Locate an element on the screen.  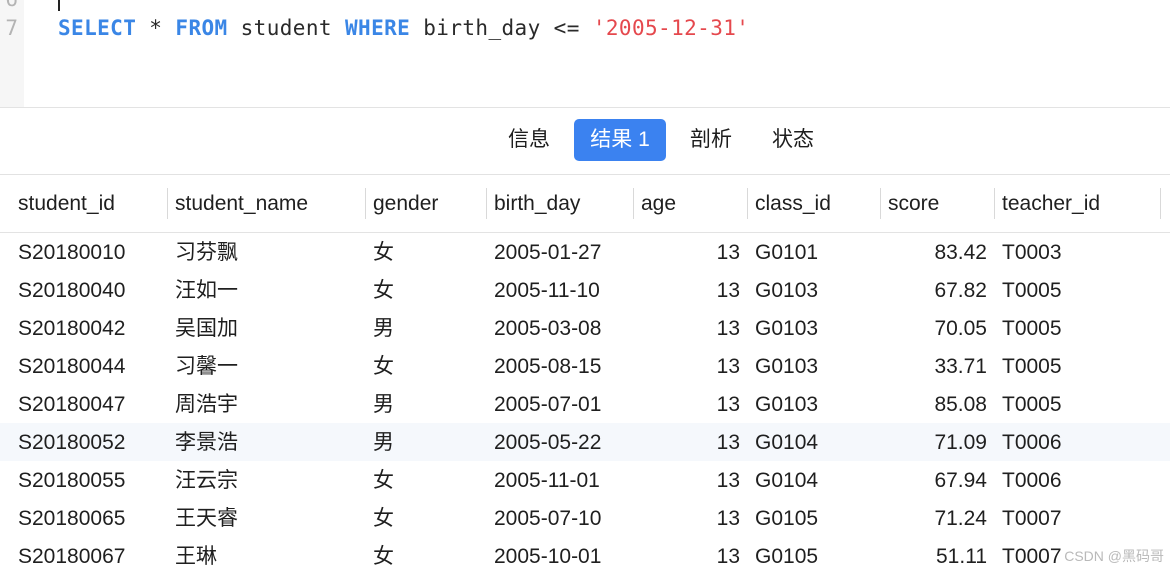
cell-teacher-id: T0007 is located at coordinates (1082, 518).